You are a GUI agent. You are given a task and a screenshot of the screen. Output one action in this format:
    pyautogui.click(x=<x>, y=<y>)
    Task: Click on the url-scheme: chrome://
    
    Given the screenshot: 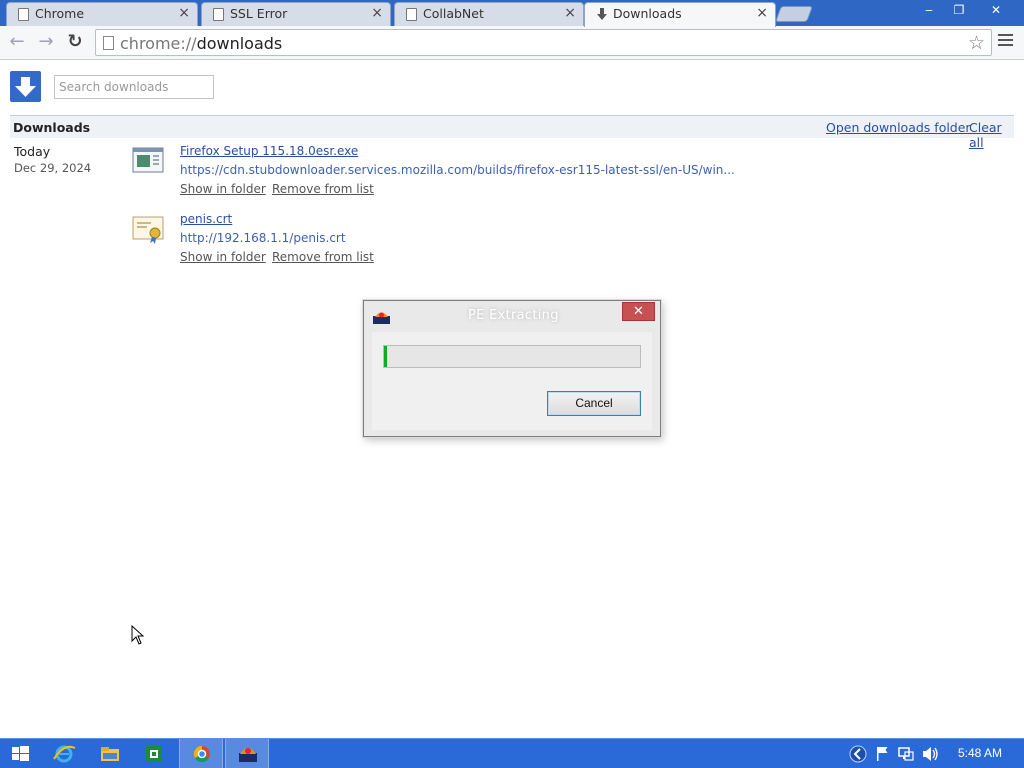 What is the action you would take?
    pyautogui.click(x=158, y=43)
    